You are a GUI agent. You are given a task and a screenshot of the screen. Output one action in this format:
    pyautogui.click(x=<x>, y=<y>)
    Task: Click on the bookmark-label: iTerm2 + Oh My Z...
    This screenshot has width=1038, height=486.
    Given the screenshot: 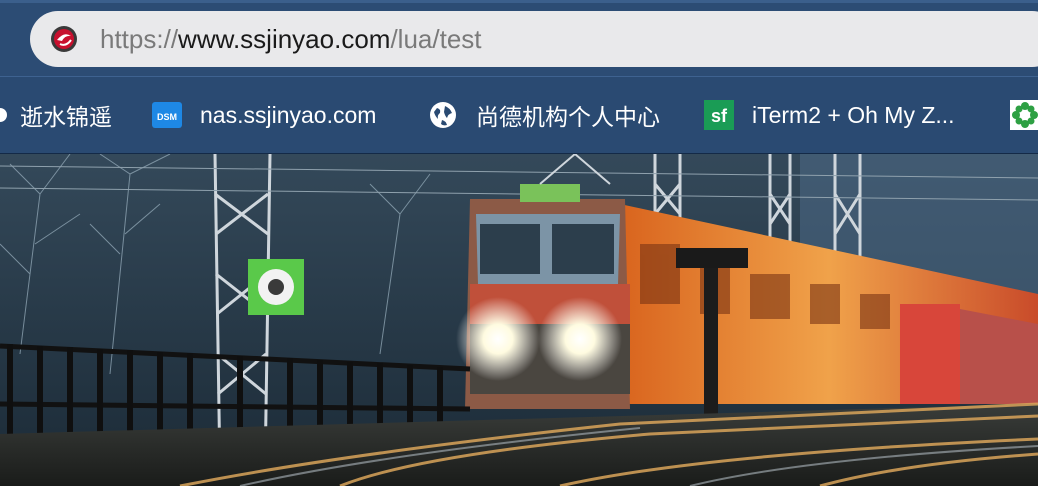 What is the action you would take?
    pyautogui.click(x=853, y=114)
    